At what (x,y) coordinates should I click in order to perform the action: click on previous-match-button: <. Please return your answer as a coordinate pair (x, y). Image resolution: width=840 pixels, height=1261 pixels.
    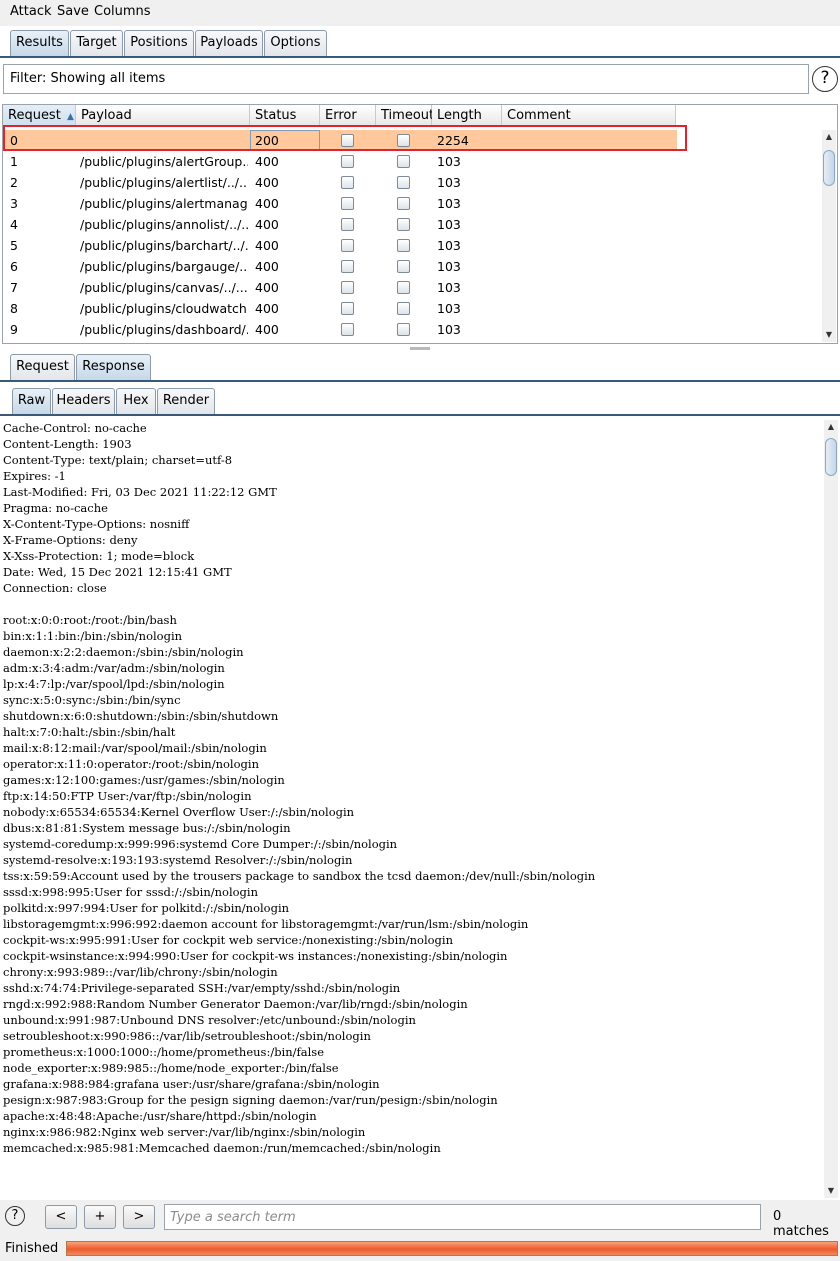
    Looking at the image, I should click on (61, 1217).